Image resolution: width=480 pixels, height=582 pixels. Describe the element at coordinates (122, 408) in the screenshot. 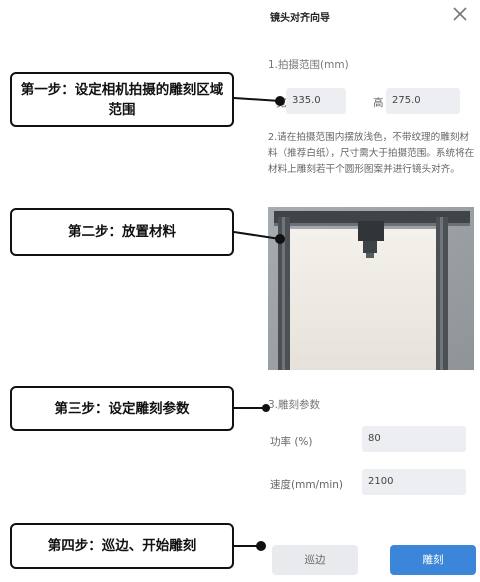

I see `callout-step3: 第三步：设定雕刻参数` at that location.